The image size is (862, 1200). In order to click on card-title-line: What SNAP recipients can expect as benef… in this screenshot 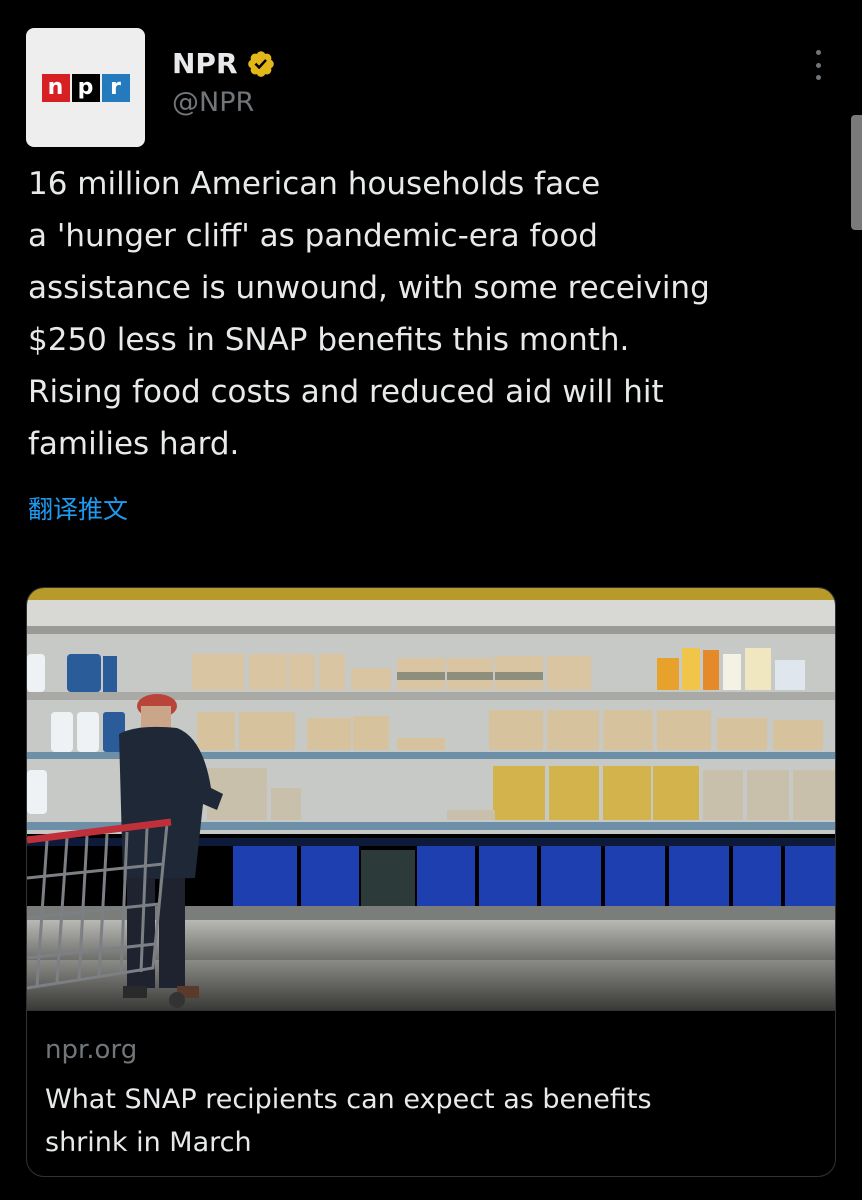, I will do `click(348, 1099)`.